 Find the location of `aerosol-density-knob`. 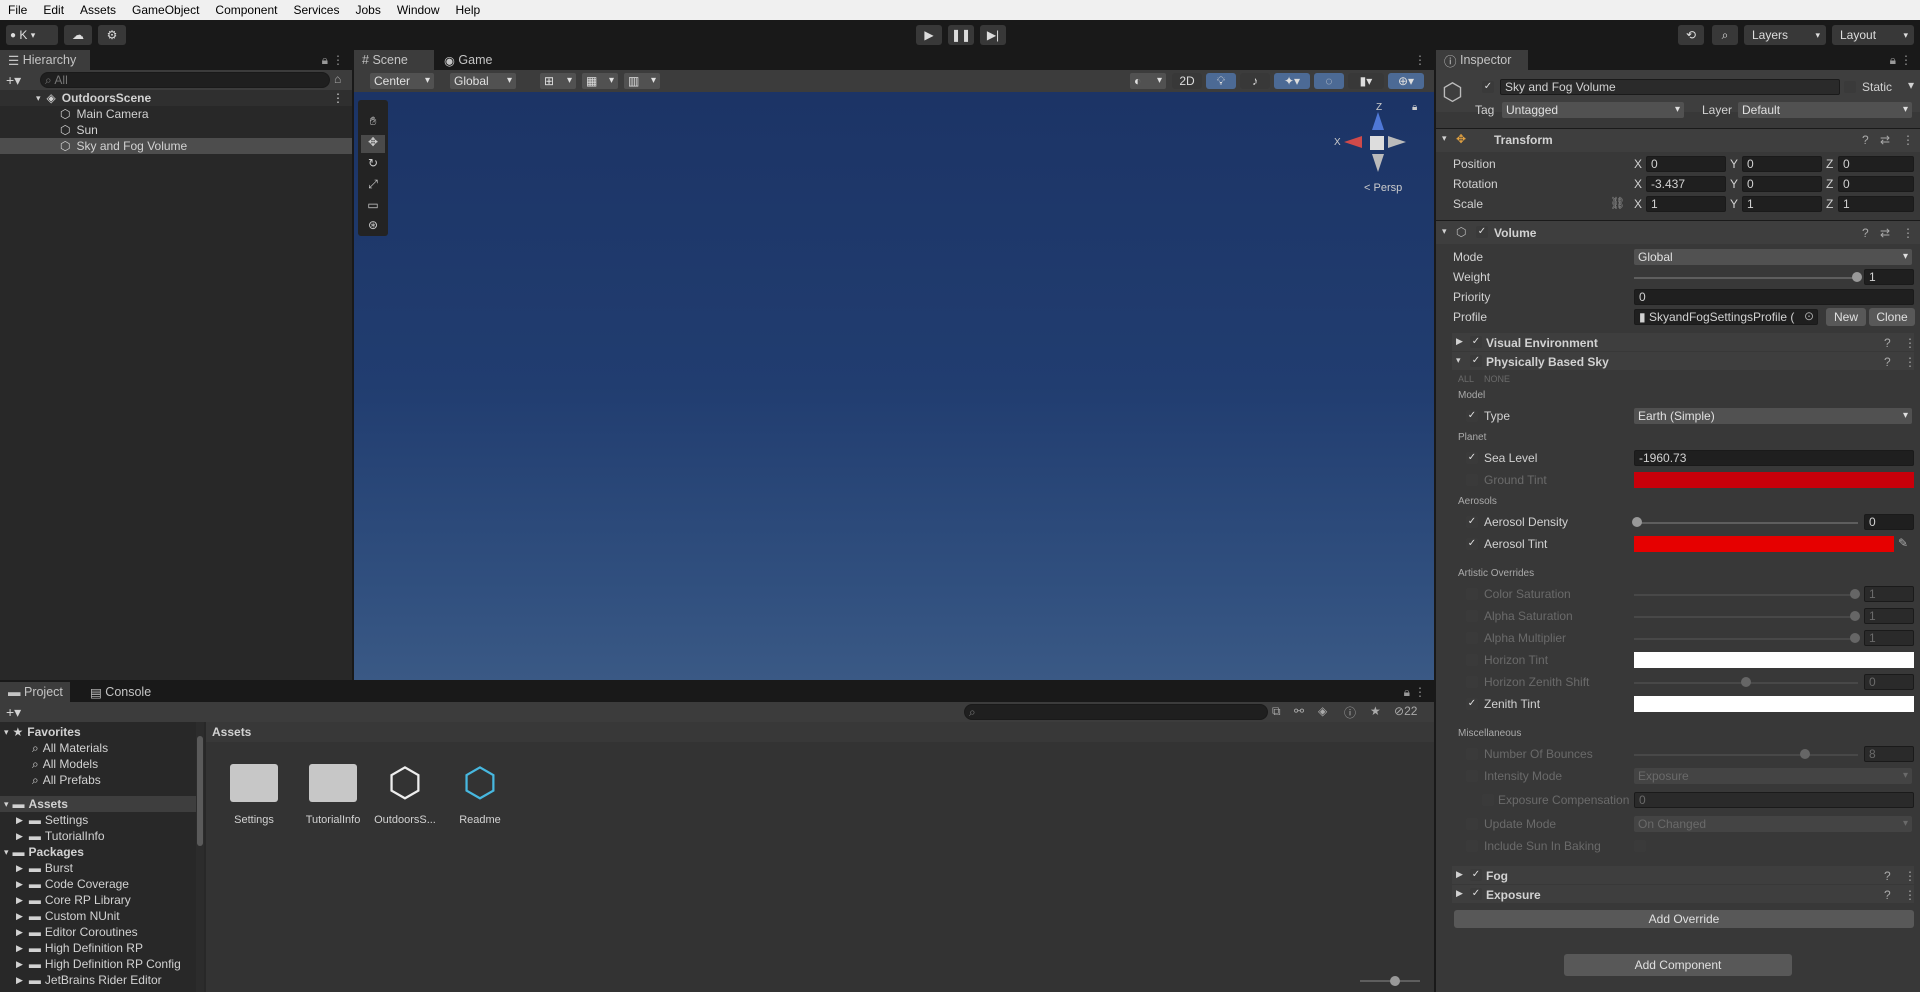

aerosol-density-knob is located at coordinates (1637, 522).